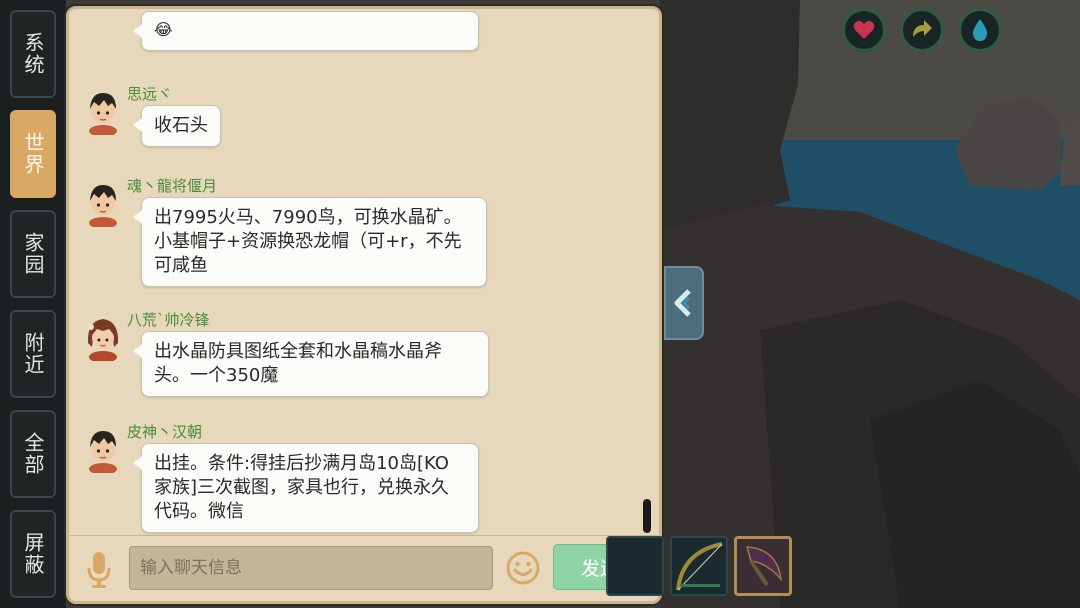 Image resolution: width=1080 pixels, height=608 pixels. I want to click on message-text: 收石头, so click(181, 125).